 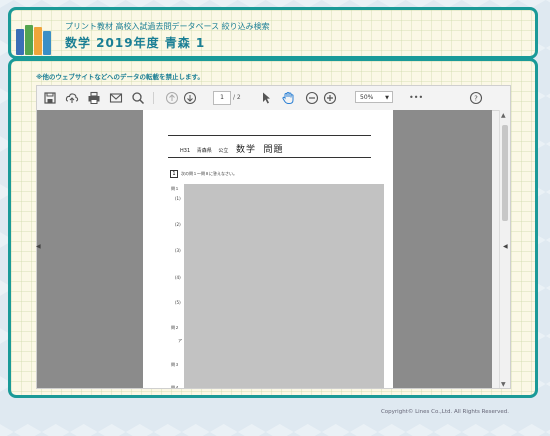 I want to click on mail-icon, so click(x=116, y=98).